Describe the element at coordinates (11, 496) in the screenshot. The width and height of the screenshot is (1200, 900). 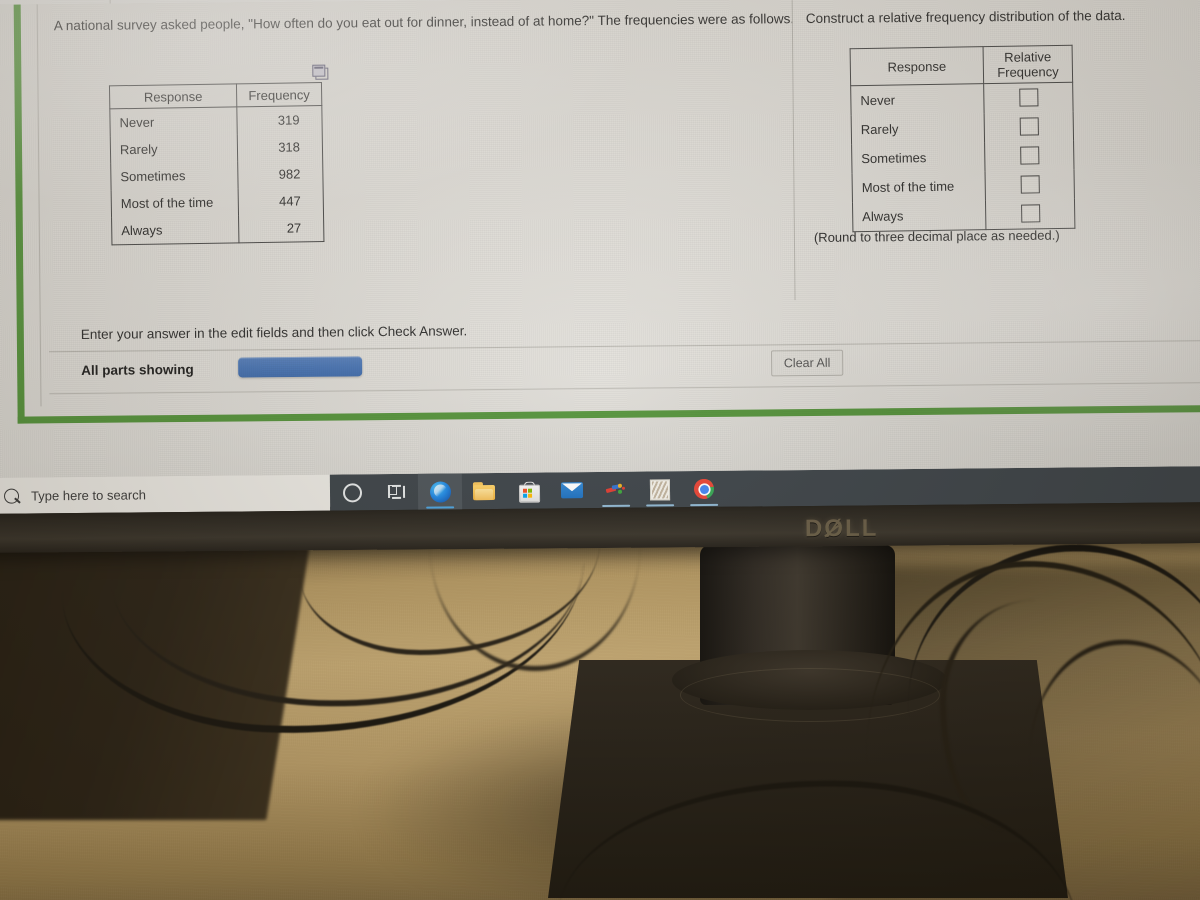
I see `search-icon` at that location.